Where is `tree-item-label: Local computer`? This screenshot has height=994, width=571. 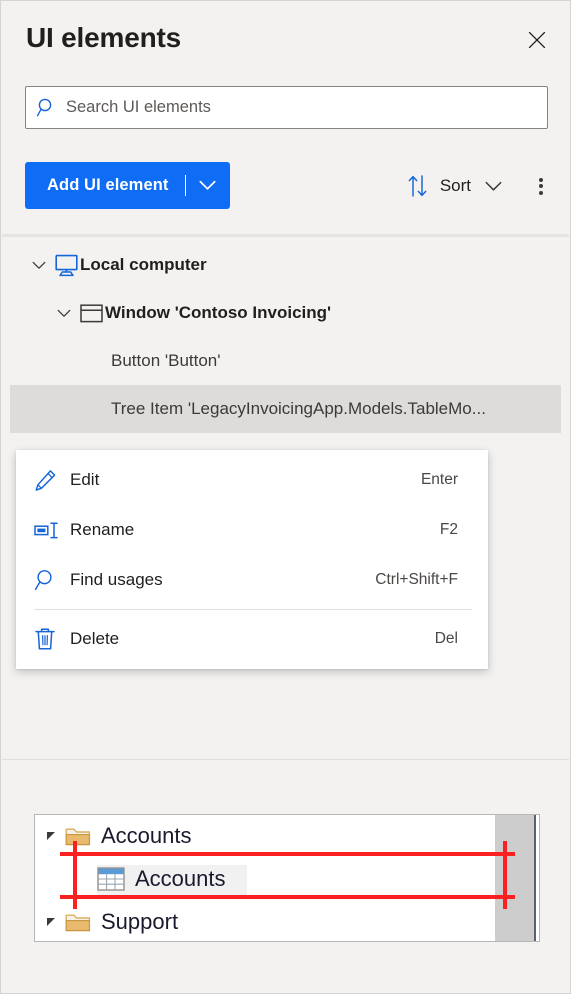
tree-item-label: Local computer is located at coordinates (143, 264).